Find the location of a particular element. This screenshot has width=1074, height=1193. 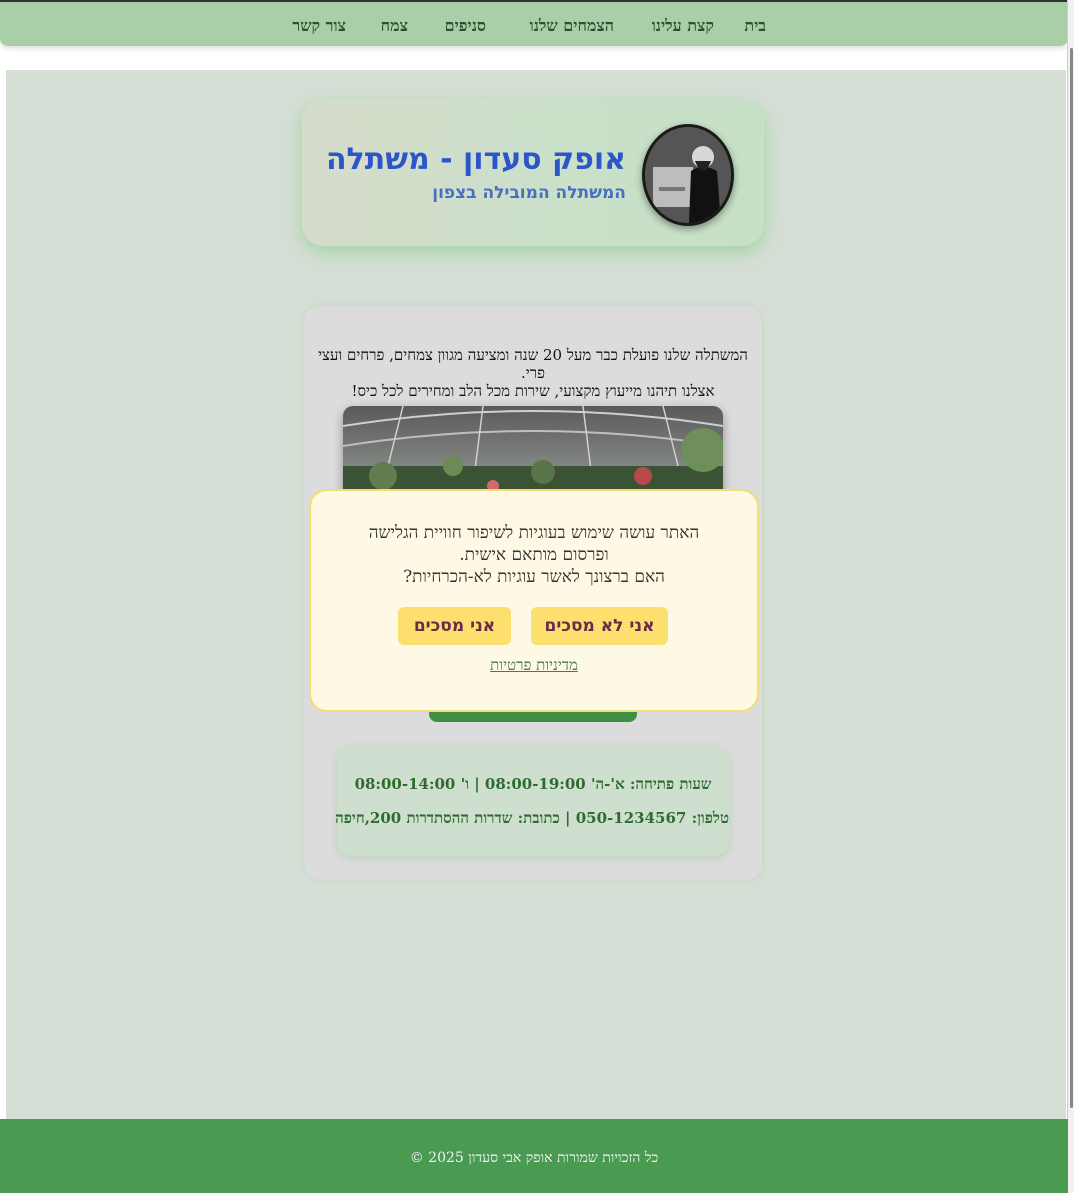

page-scrollbar is located at coordinates (1070, 596).